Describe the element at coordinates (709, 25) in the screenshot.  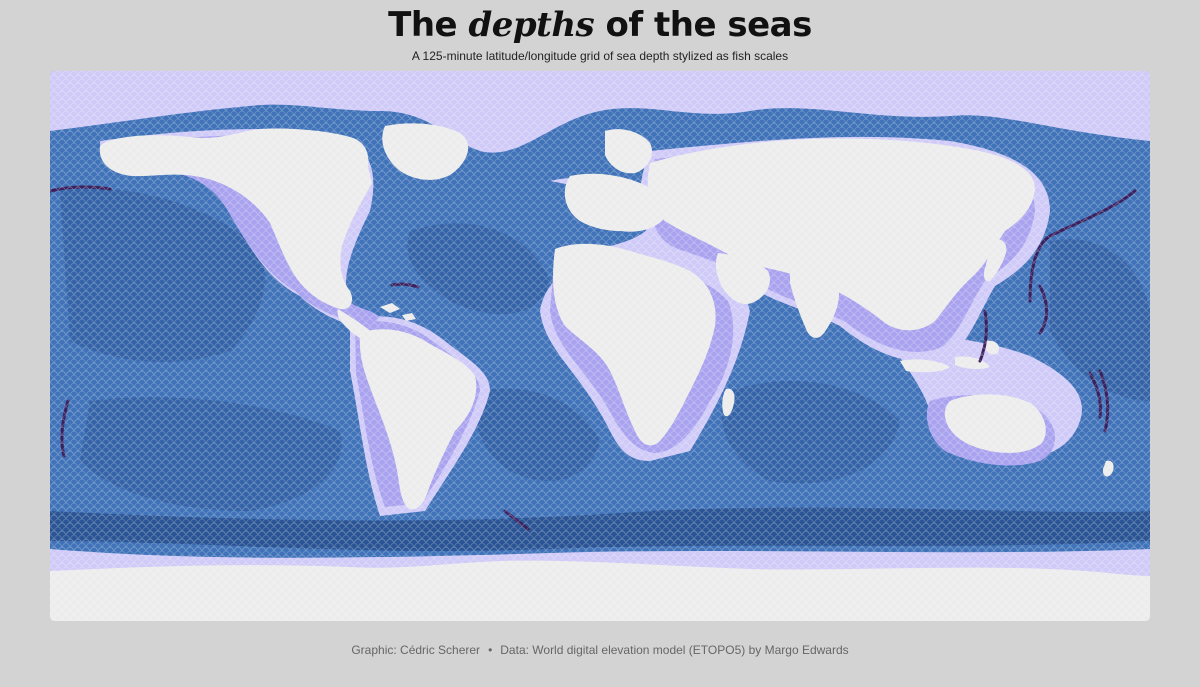
I see `title-post: of the seas` at that location.